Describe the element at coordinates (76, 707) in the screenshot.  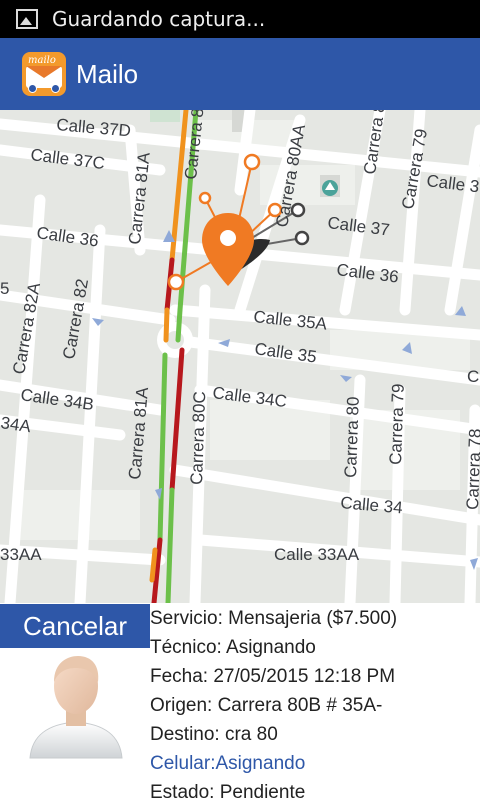
I see `user-avatar-icon` at that location.